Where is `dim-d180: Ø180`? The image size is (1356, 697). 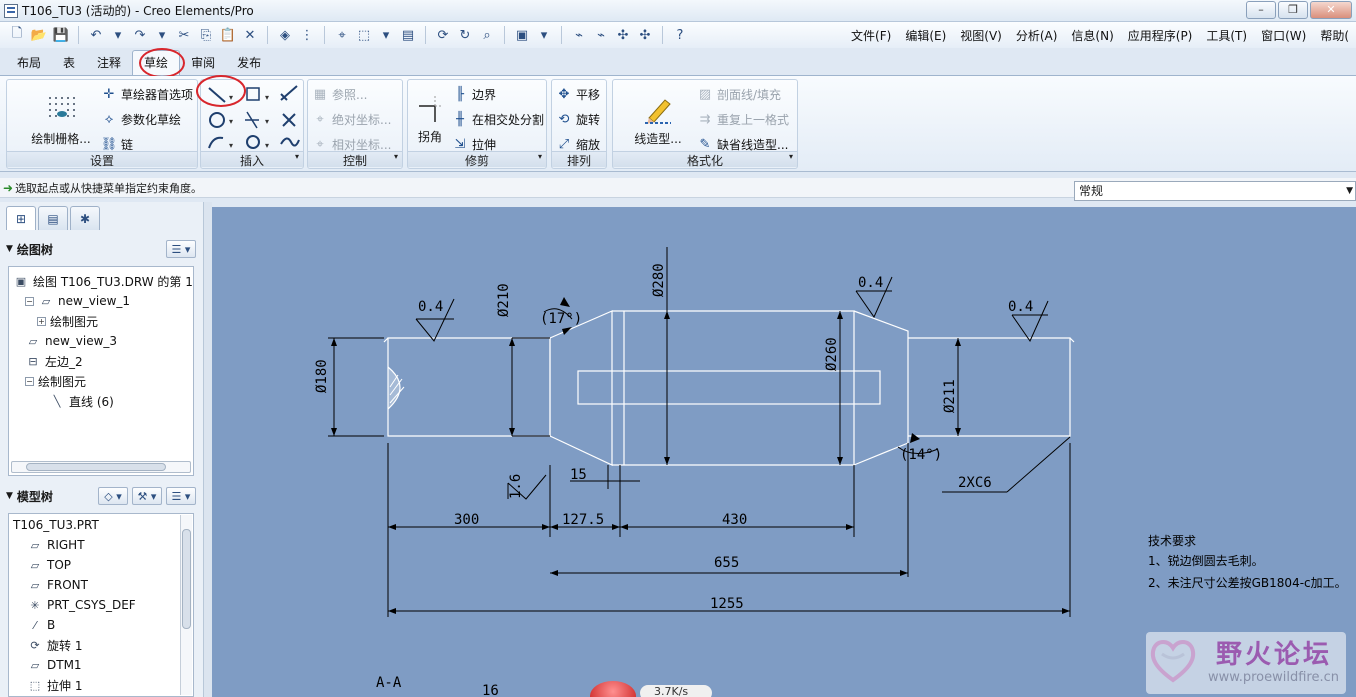
dim-d180: Ø180 is located at coordinates (322, 376).